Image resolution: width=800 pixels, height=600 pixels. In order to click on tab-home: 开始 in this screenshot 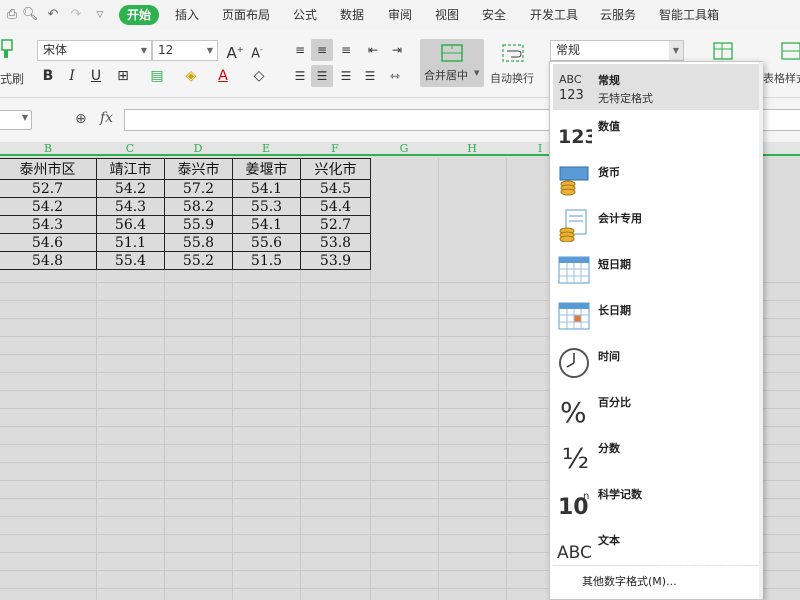, I will do `click(139, 15)`.